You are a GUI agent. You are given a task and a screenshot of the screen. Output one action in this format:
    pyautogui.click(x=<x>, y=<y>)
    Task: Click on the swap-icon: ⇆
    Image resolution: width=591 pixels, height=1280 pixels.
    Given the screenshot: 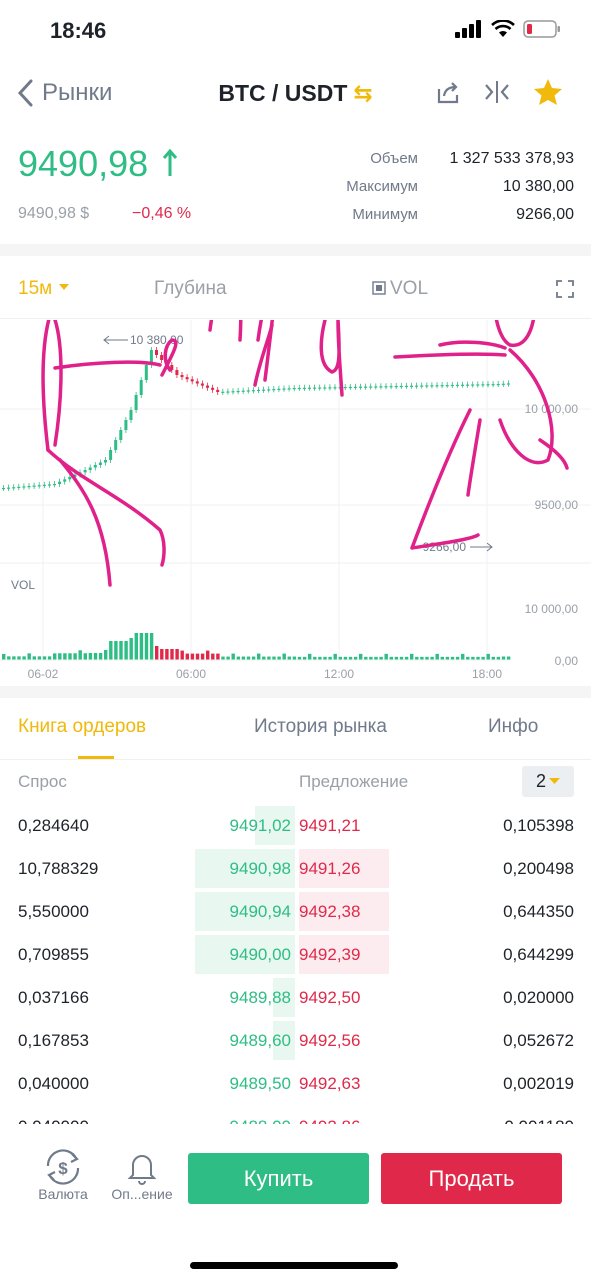 What is the action you would take?
    pyautogui.click(x=363, y=93)
    